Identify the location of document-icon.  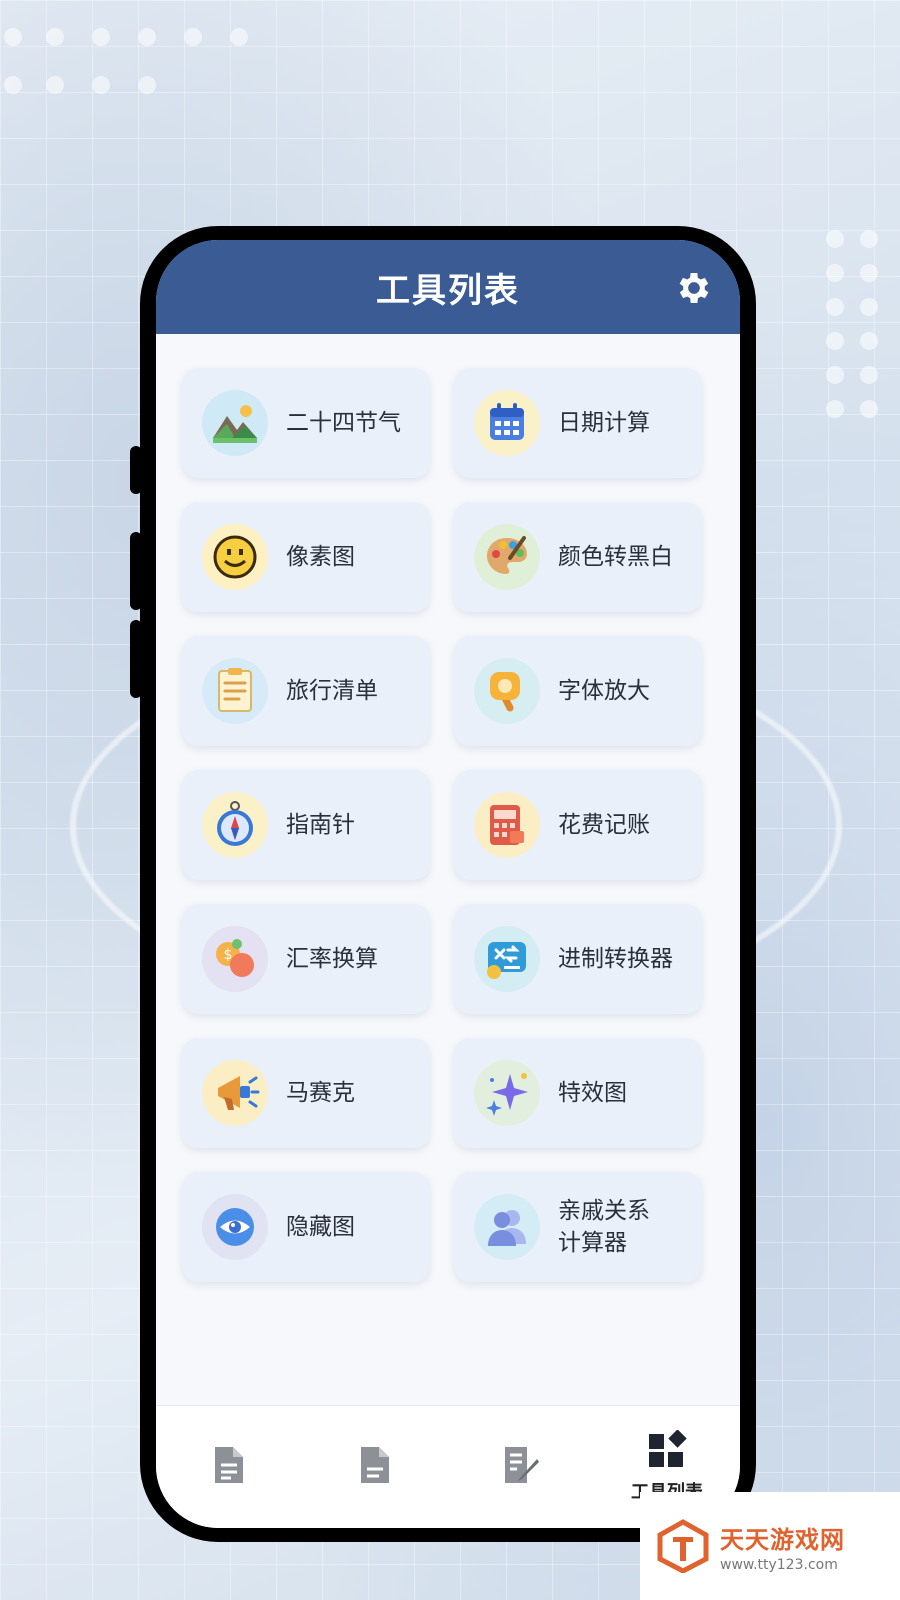
(229, 1467).